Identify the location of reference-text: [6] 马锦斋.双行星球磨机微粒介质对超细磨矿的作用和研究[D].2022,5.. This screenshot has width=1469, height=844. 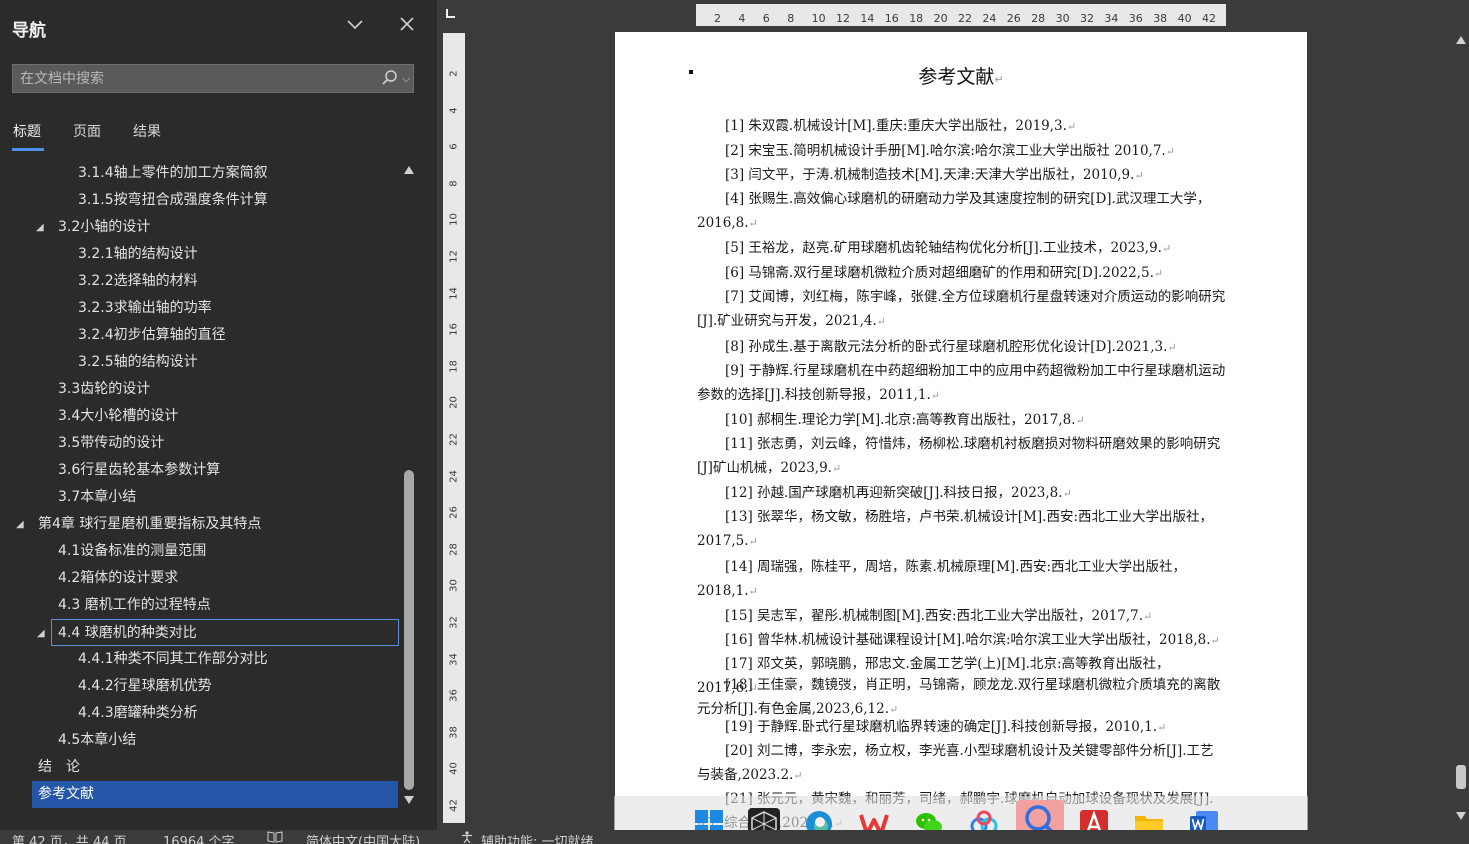
(939, 273).